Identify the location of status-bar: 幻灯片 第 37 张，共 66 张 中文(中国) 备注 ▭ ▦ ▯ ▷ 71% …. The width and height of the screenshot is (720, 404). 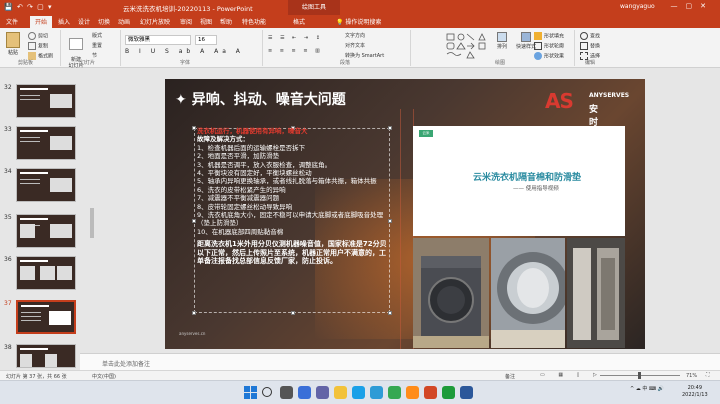
(360, 375).